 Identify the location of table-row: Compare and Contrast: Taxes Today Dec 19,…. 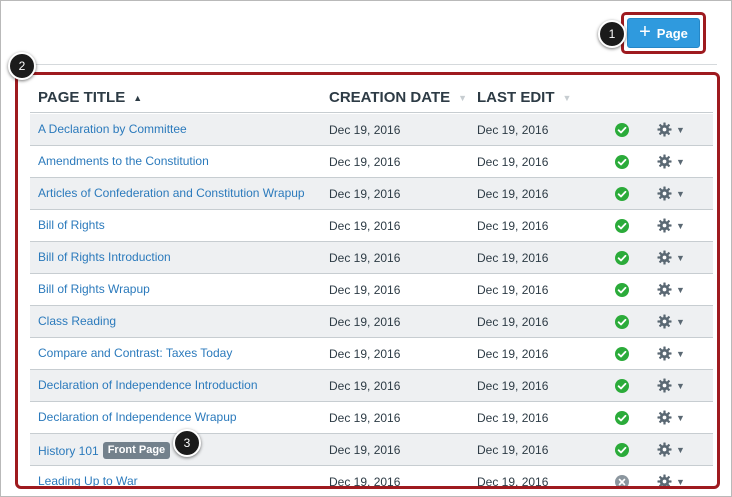
(371, 354).